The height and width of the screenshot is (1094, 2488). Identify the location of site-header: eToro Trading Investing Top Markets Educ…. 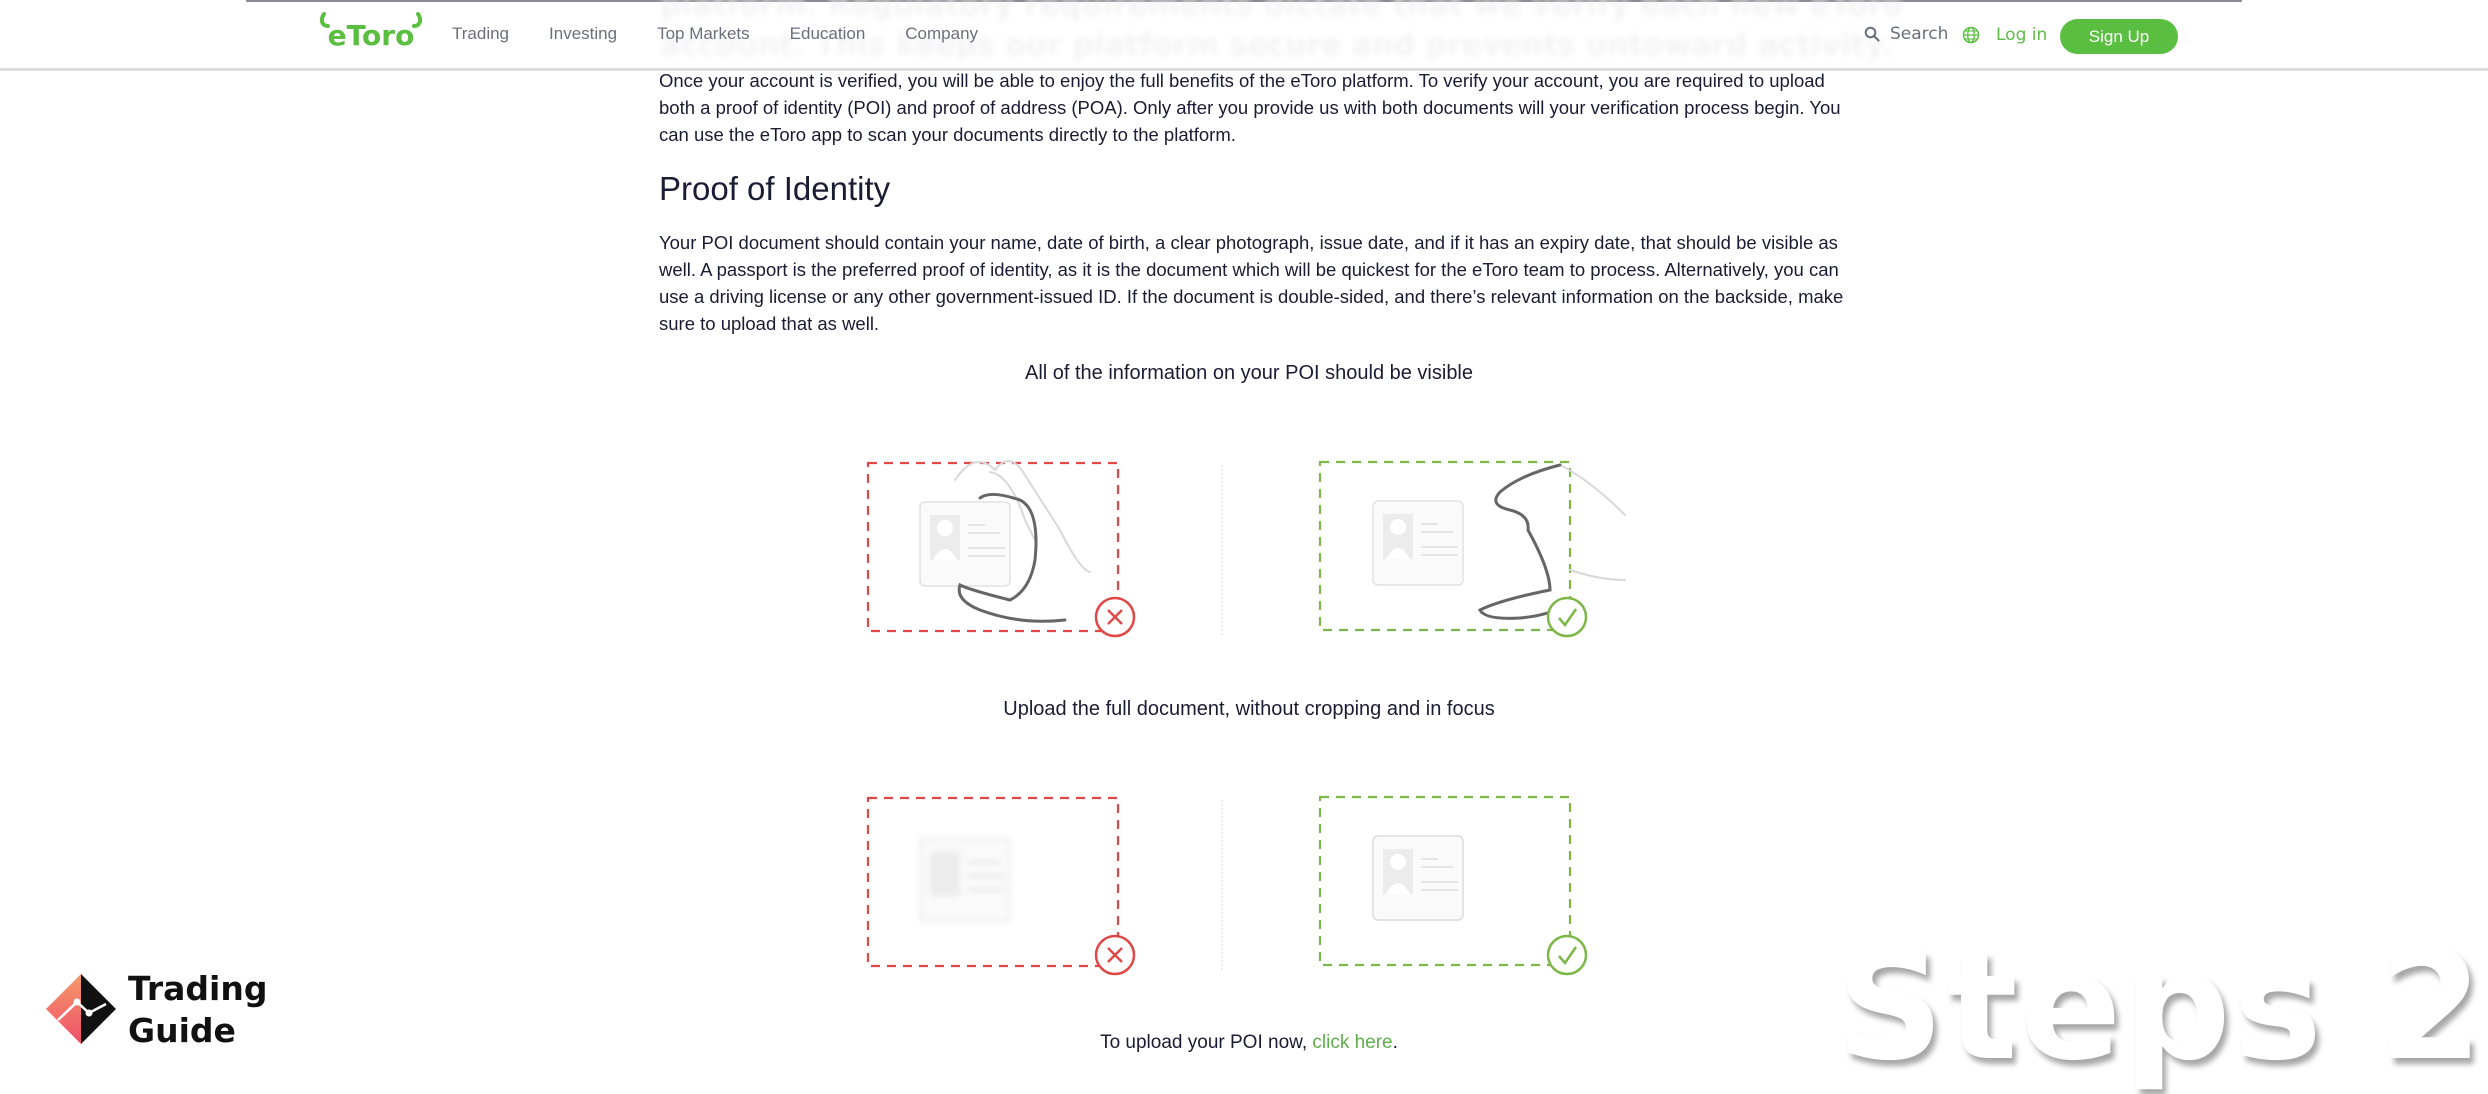
(1244, 36).